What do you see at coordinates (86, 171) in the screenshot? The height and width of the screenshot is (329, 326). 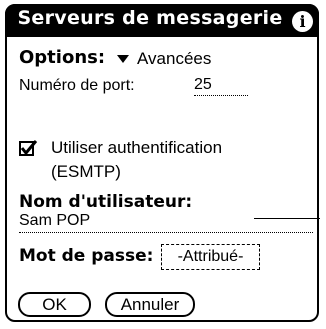 I see `auth-label-line2: (ESMTP)` at bounding box center [86, 171].